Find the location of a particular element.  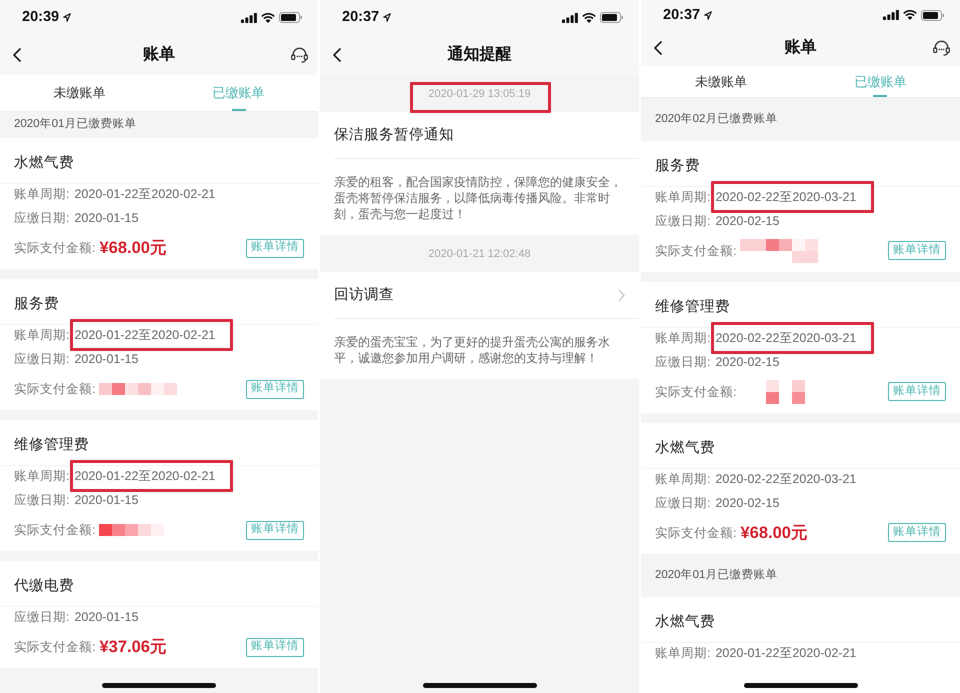

notice-body: 亲爱的蛋壳宝宝，为了更好的提升蛋壳公寓的服务水平，诚邀您参加用户调研，感谢您的支持与理解！ is located at coordinates (472, 350).